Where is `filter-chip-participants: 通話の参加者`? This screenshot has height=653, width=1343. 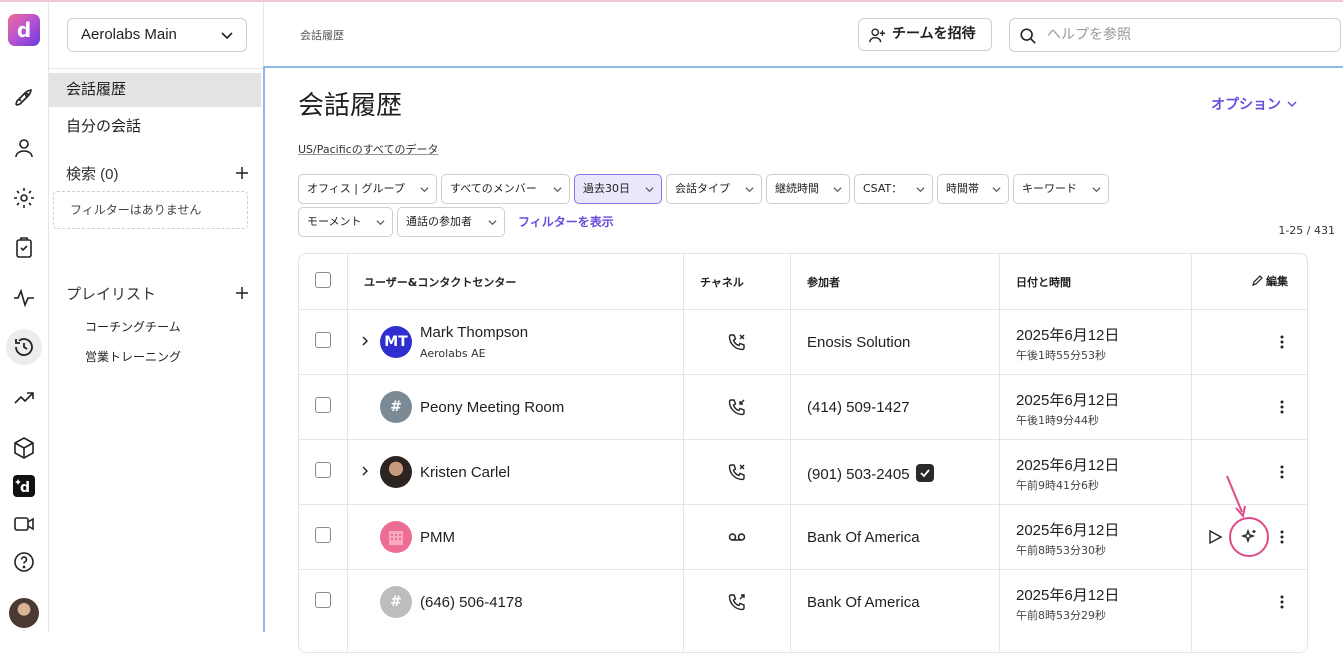 filter-chip-participants: 通話の参加者 is located at coordinates (451, 222).